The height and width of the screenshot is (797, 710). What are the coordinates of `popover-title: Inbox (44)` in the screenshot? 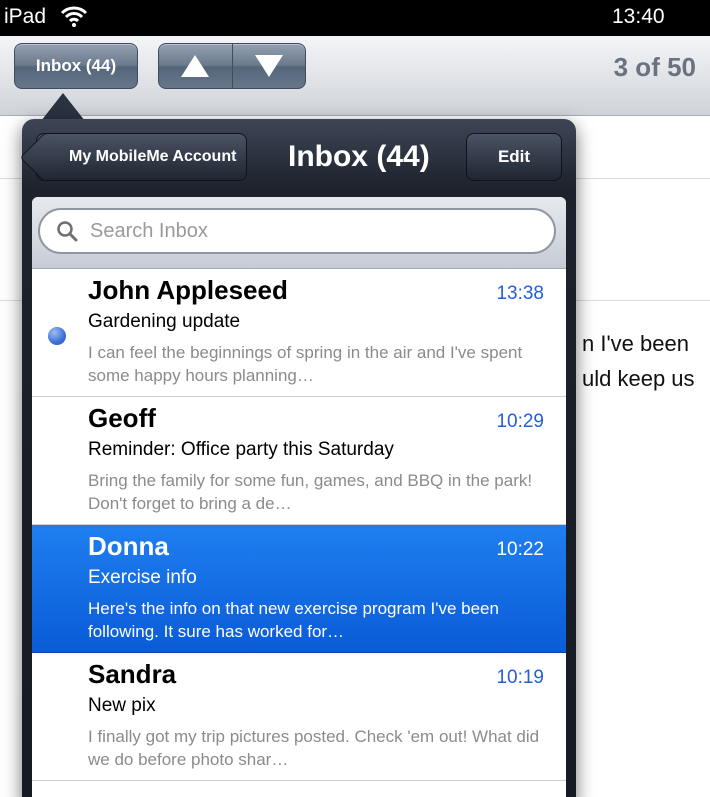 It's located at (359, 156).